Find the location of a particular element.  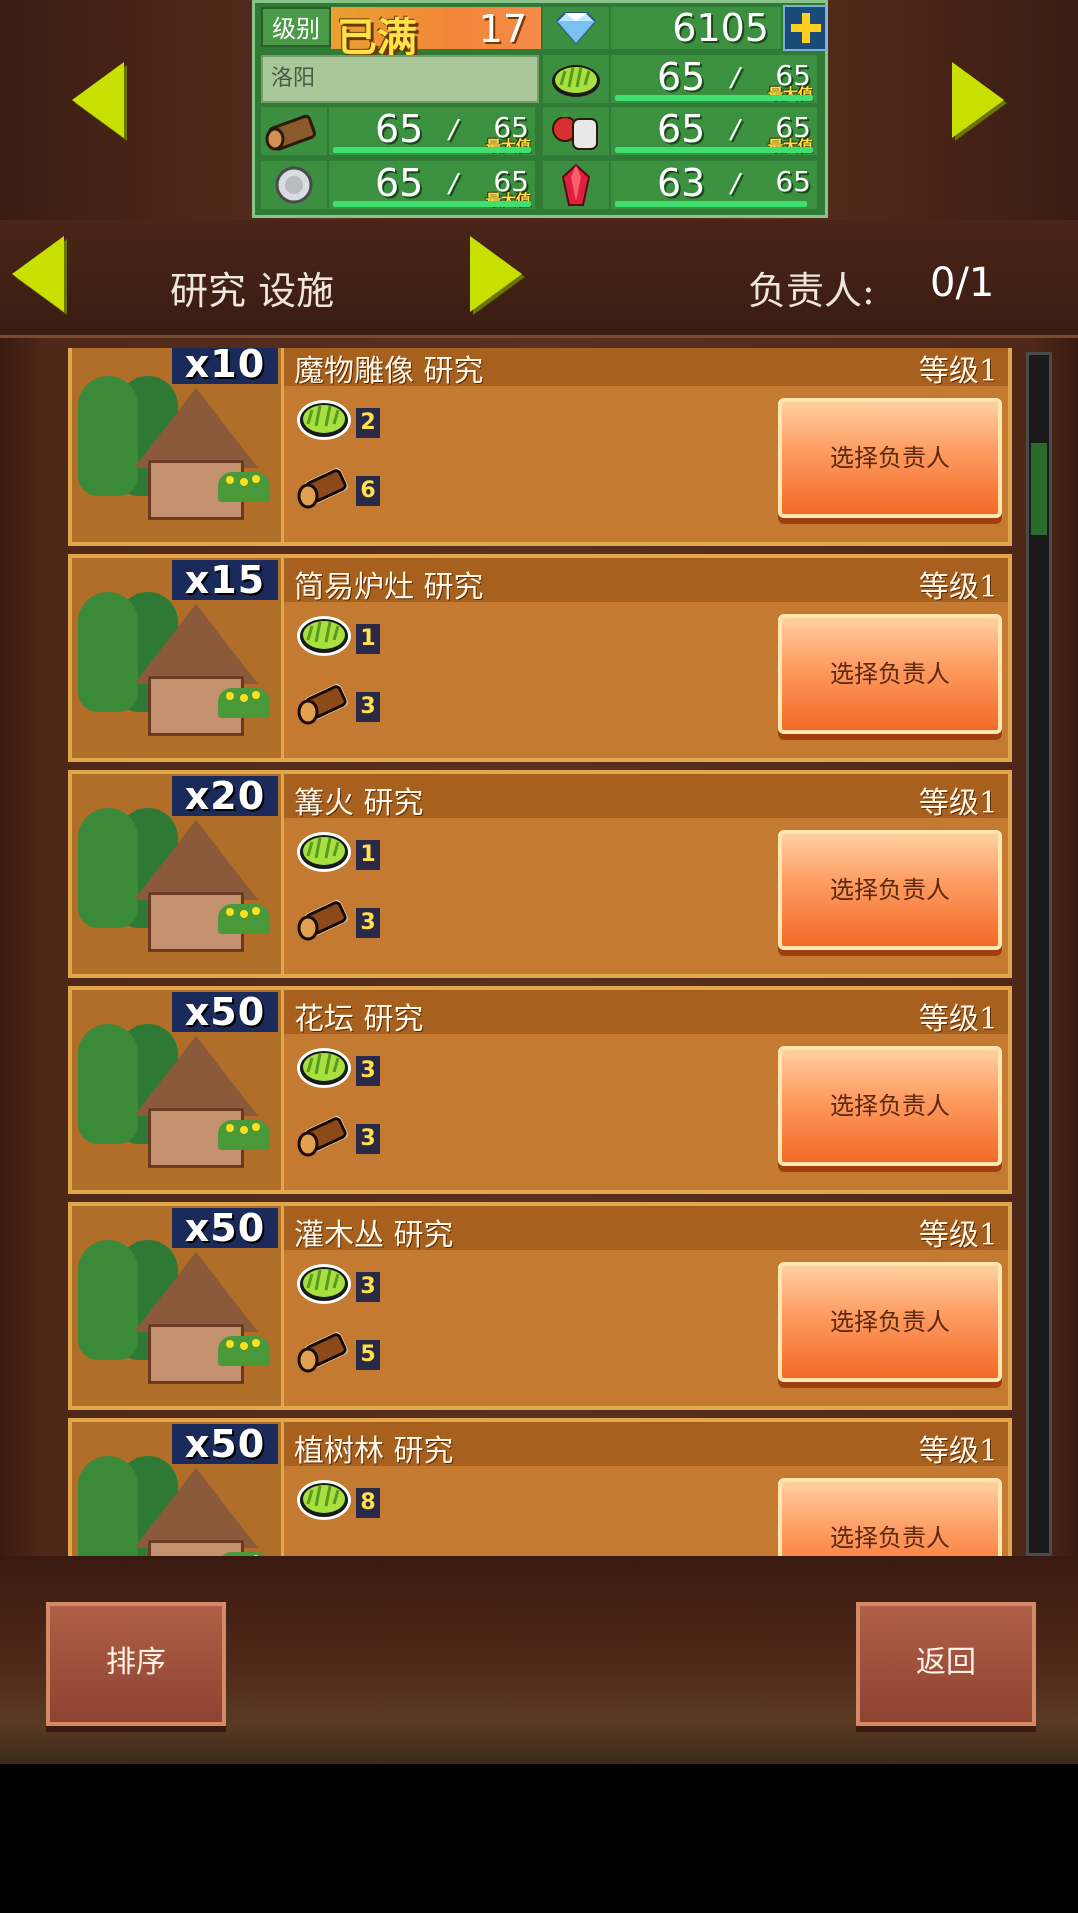

wood-cost-number: 6 is located at coordinates (368, 491).